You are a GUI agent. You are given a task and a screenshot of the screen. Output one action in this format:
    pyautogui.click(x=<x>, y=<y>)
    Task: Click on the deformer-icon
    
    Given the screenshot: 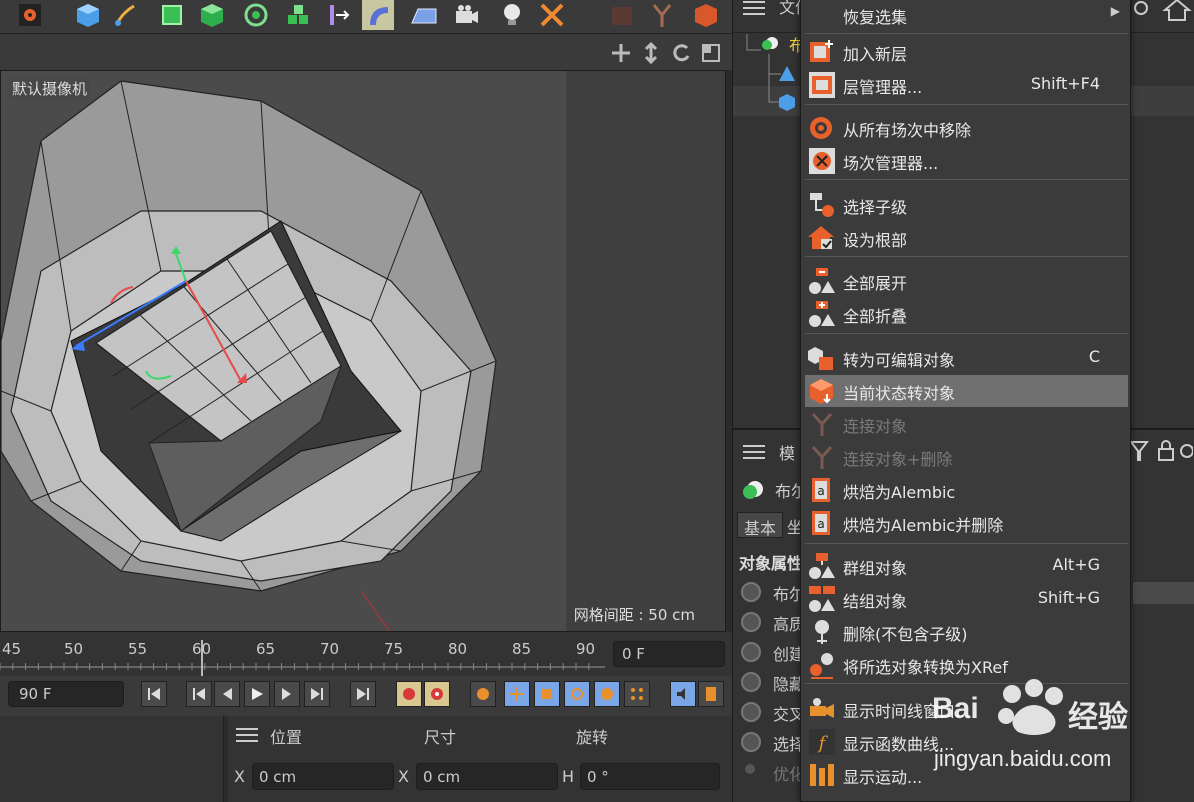 What is the action you would take?
    pyautogui.click(x=340, y=15)
    